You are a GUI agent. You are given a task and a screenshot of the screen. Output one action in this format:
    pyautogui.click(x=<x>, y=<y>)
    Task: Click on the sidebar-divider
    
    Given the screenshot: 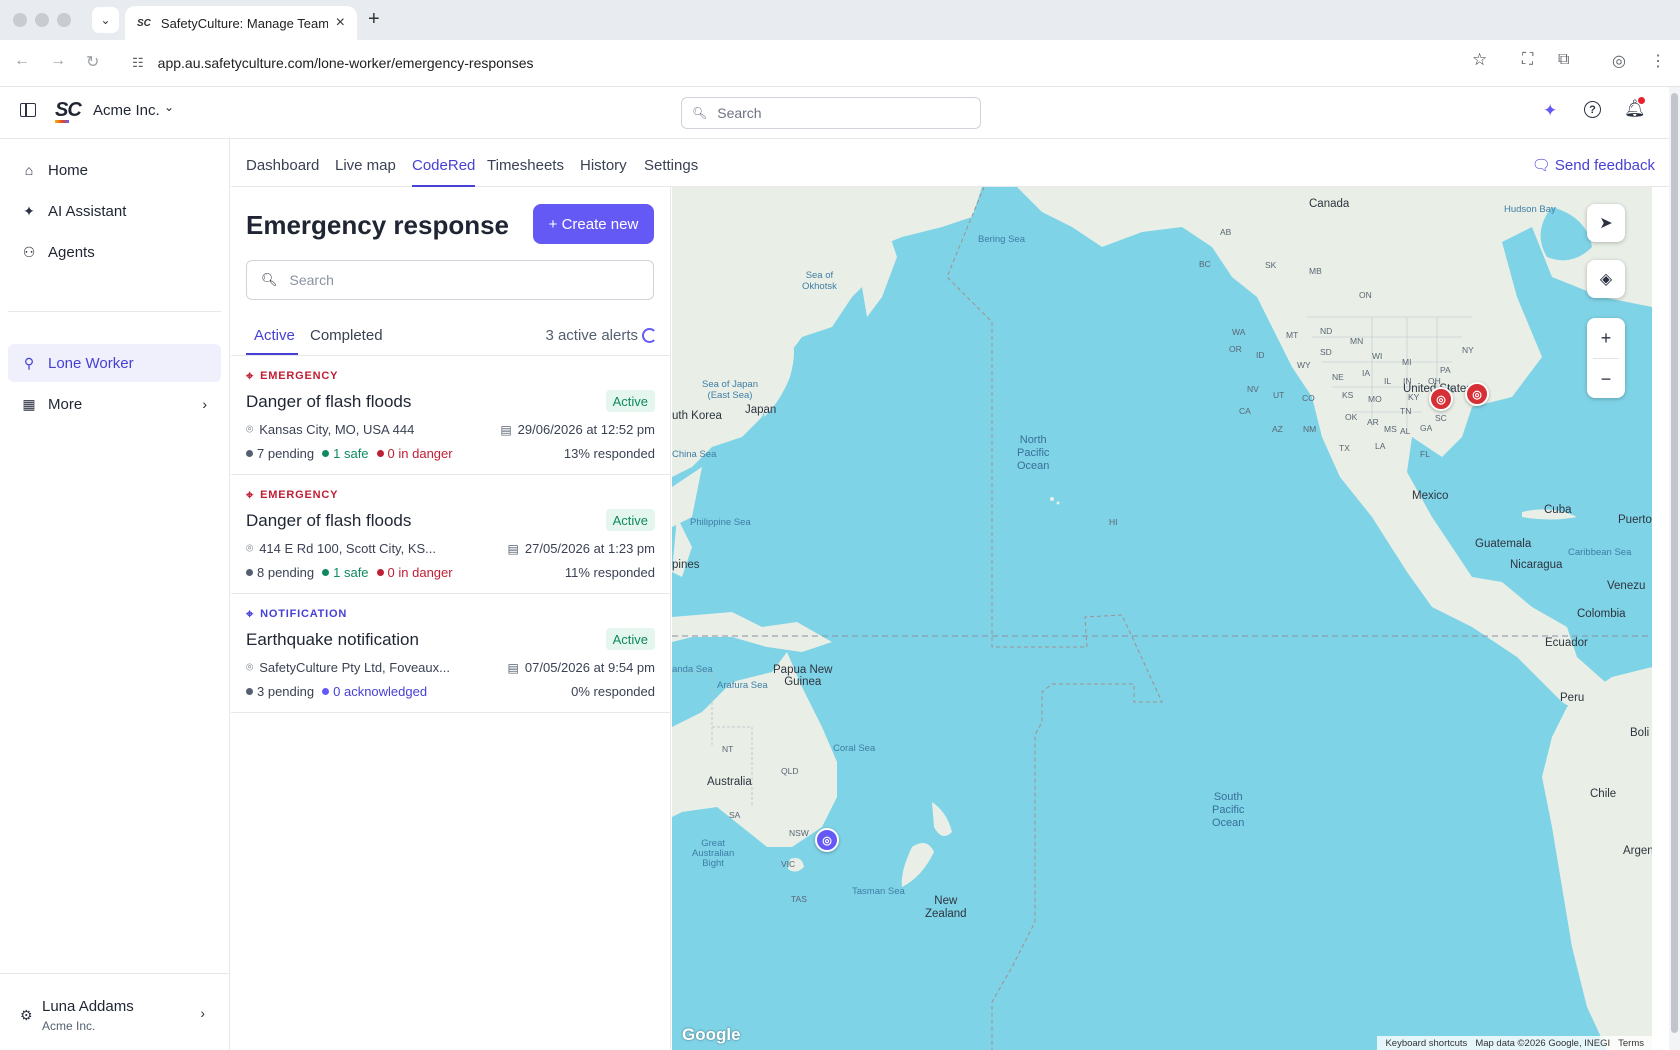 What is the action you would take?
    pyautogui.click(x=114, y=311)
    